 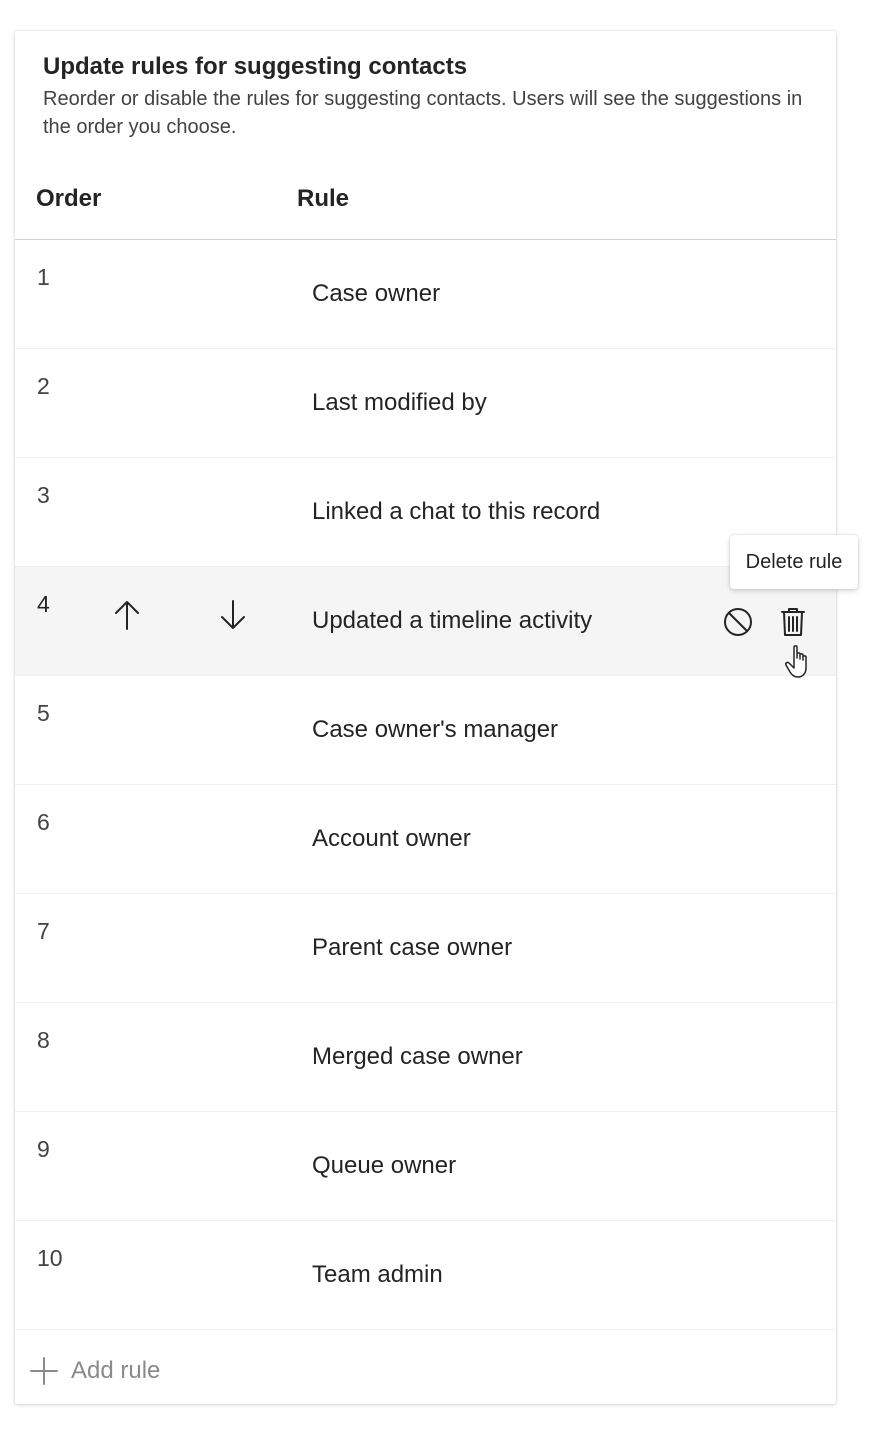 I want to click on move-down-button, so click(x=233, y=615).